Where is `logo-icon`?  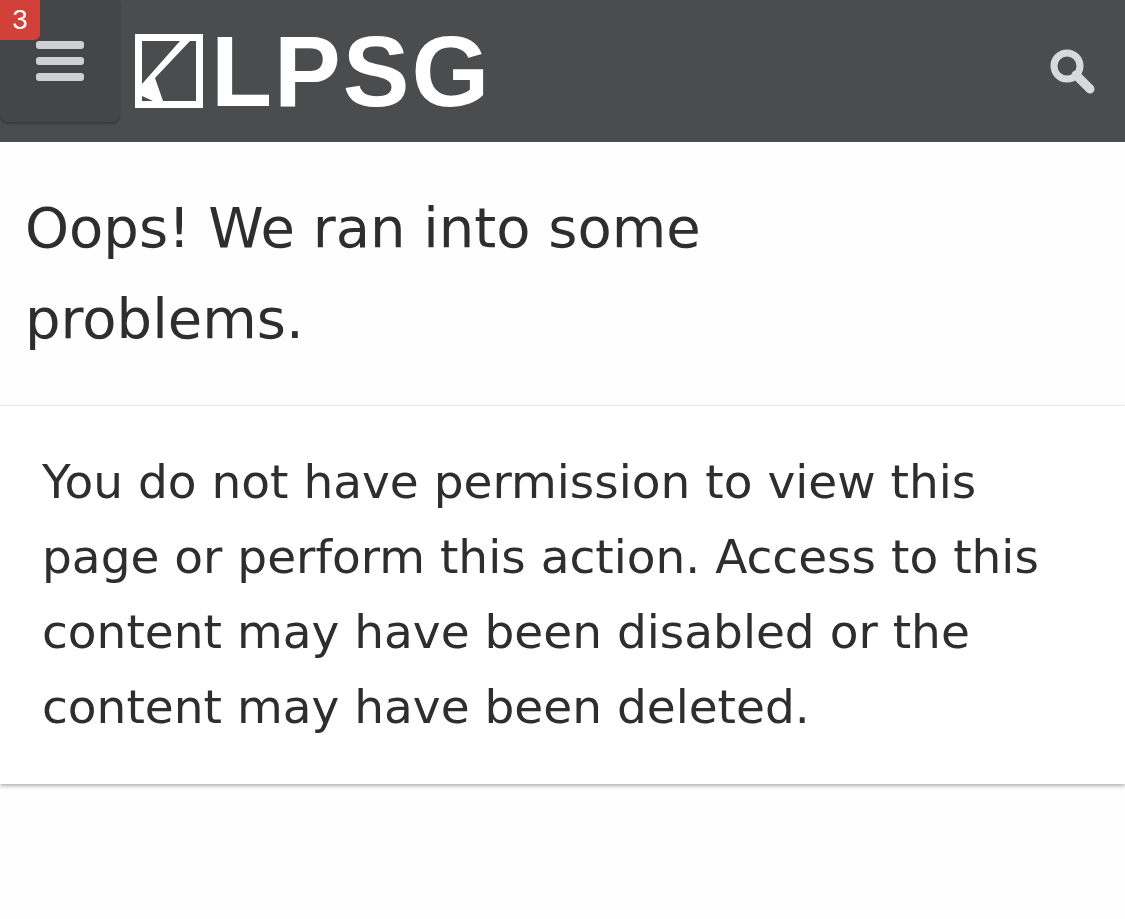 logo-icon is located at coordinates (169, 71).